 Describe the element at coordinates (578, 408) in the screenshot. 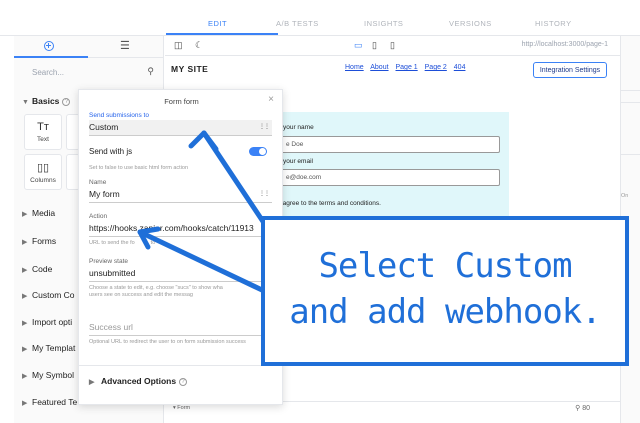

I see `zoom-icon: ⚲` at that location.